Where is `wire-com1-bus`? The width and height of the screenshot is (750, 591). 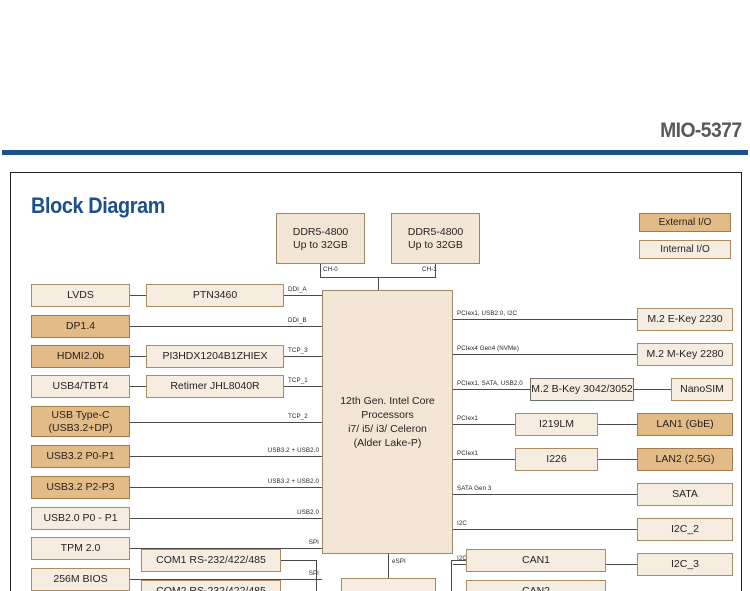
wire-com1-bus is located at coordinates (298, 560).